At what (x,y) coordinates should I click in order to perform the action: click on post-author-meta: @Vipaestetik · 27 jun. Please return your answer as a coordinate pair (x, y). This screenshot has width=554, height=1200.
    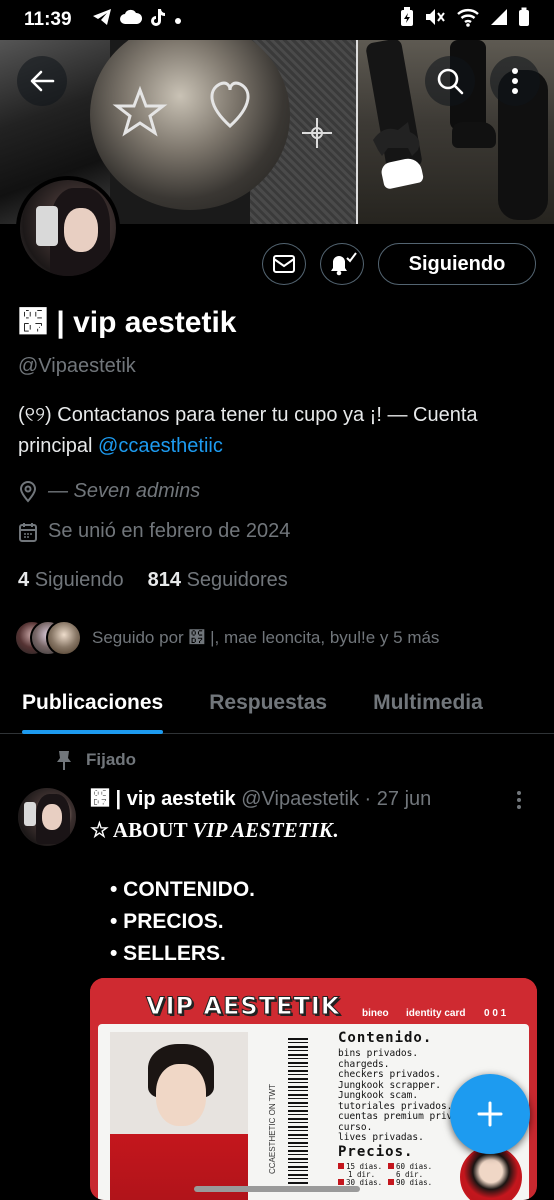
    Looking at the image, I should click on (336, 799).